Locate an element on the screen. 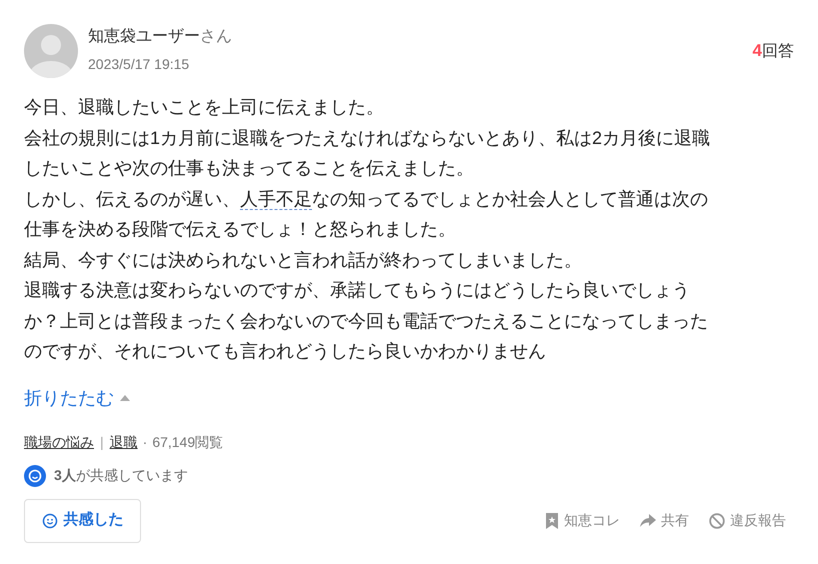  body-text: したいことや次の仕事も決まってることを伝えました。 is located at coordinates (249, 168).